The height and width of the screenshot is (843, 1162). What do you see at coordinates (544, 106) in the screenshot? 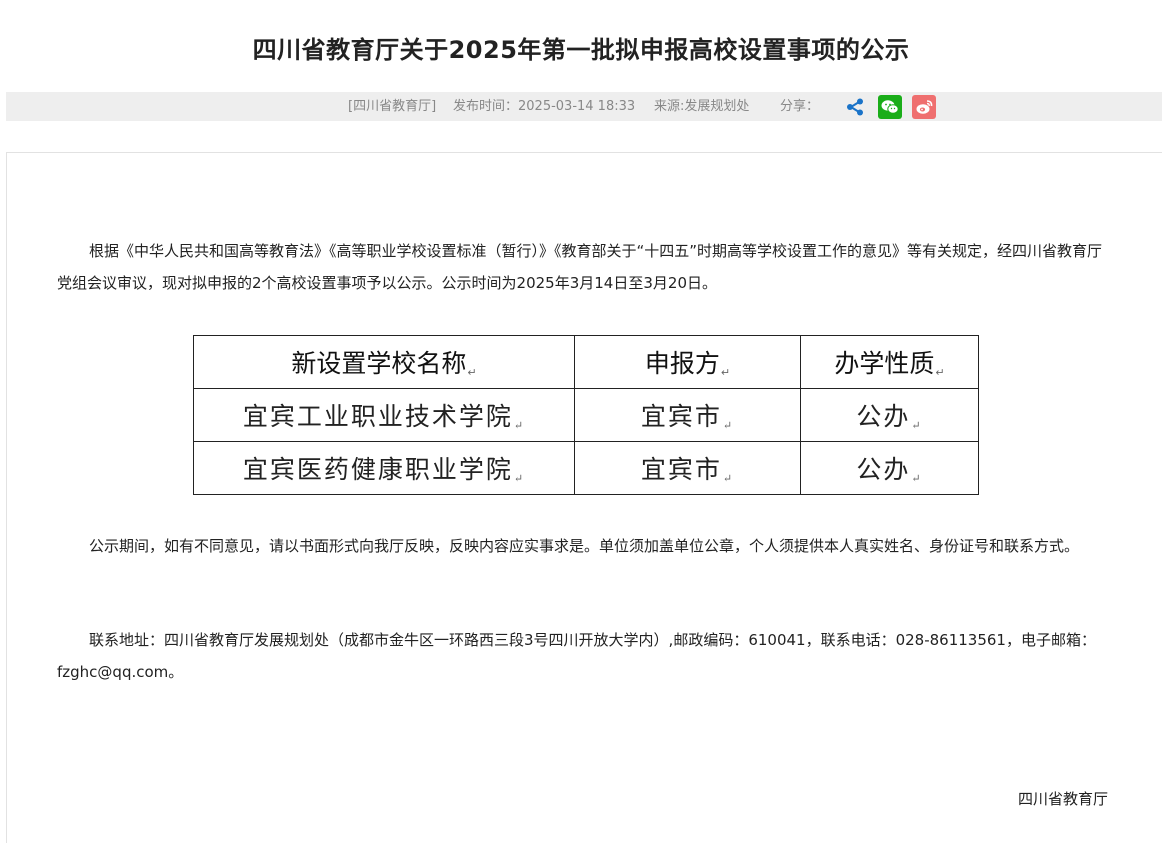
I see `publish-time: 发布时间：2025-03-14 18:33` at bounding box center [544, 106].